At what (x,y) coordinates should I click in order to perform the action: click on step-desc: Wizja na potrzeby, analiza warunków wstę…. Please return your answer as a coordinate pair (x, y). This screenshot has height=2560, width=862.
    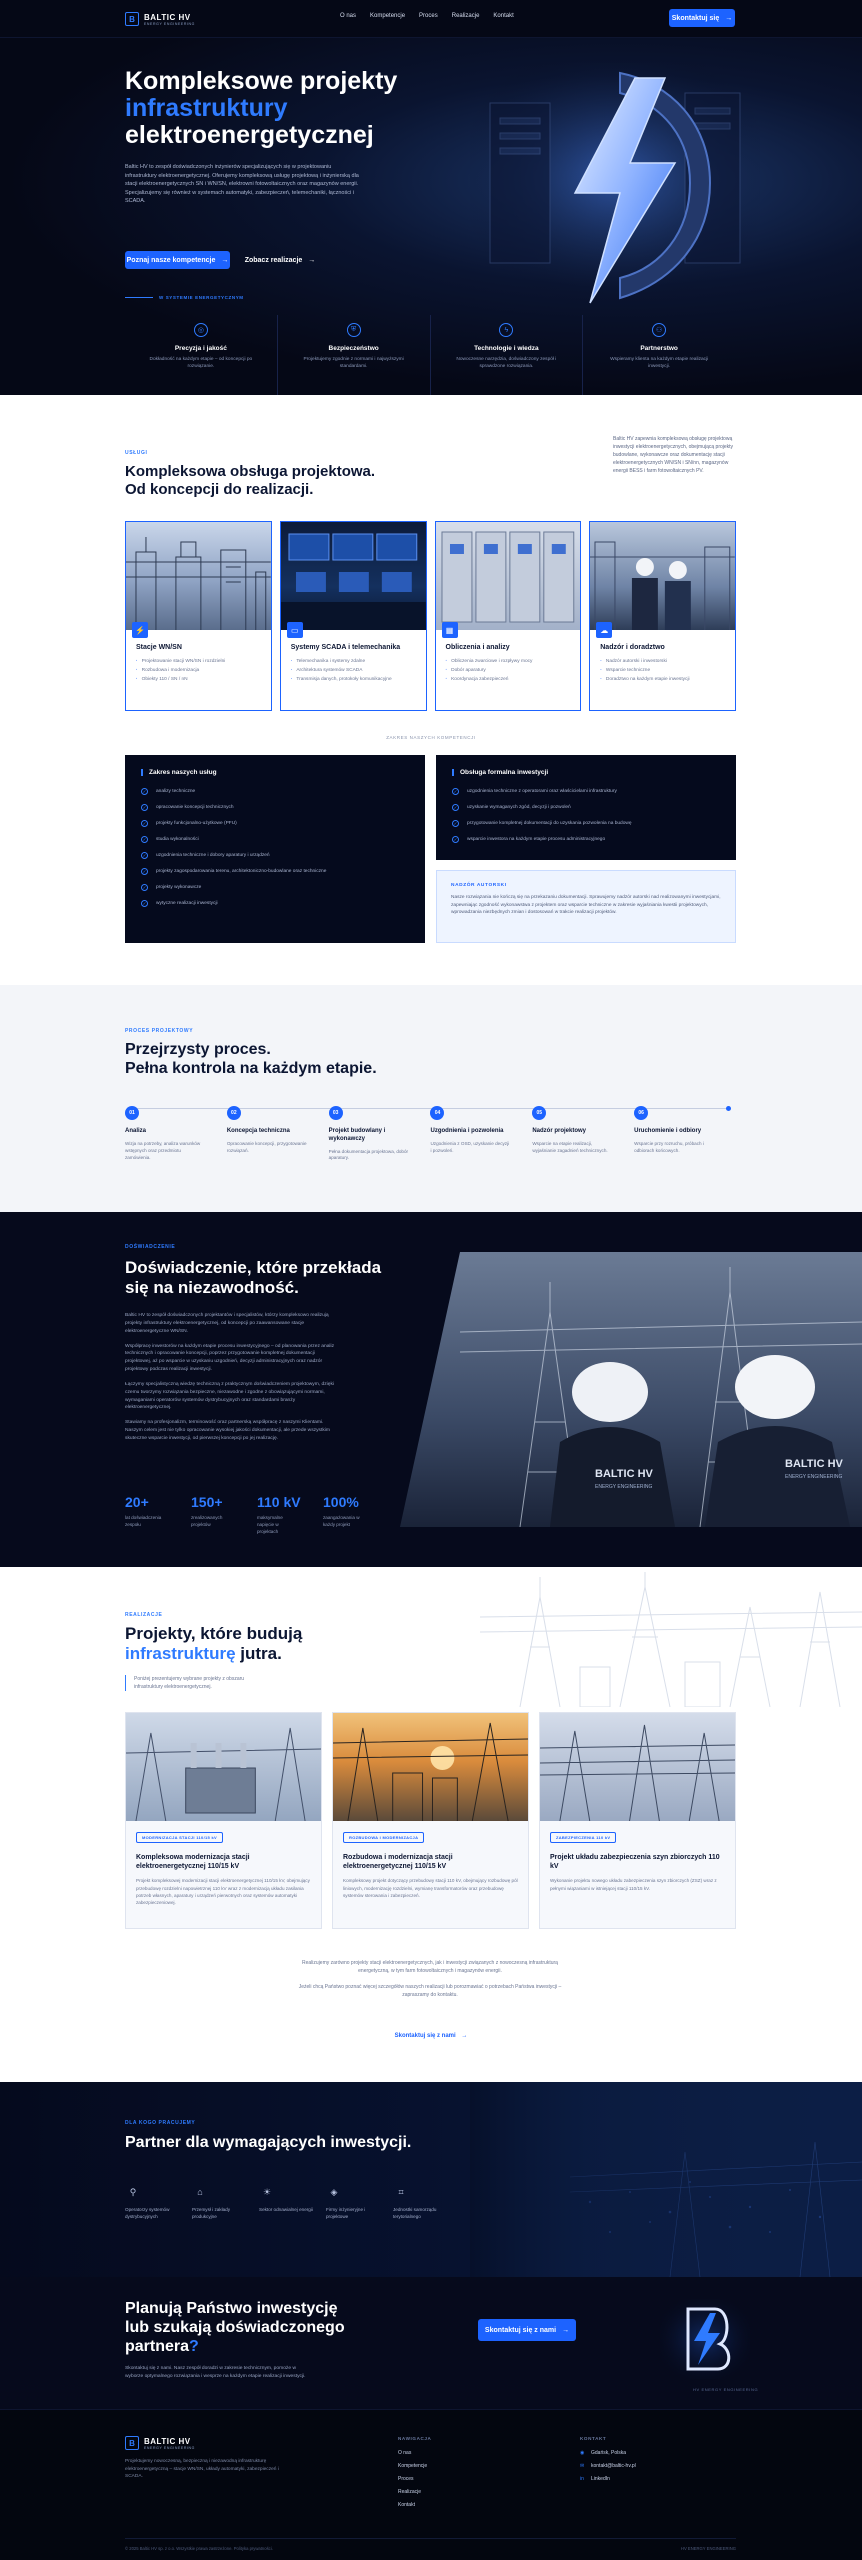
    Looking at the image, I should click on (163, 1150).